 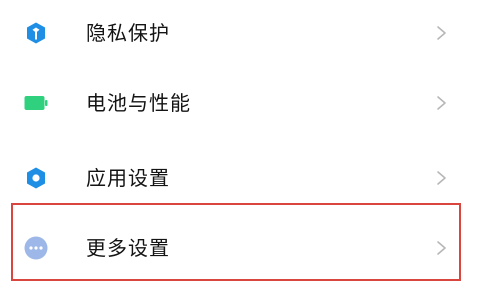 What do you see at coordinates (36, 33) in the screenshot?
I see `privacy-shield-icon` at bounding box center [36, 33].